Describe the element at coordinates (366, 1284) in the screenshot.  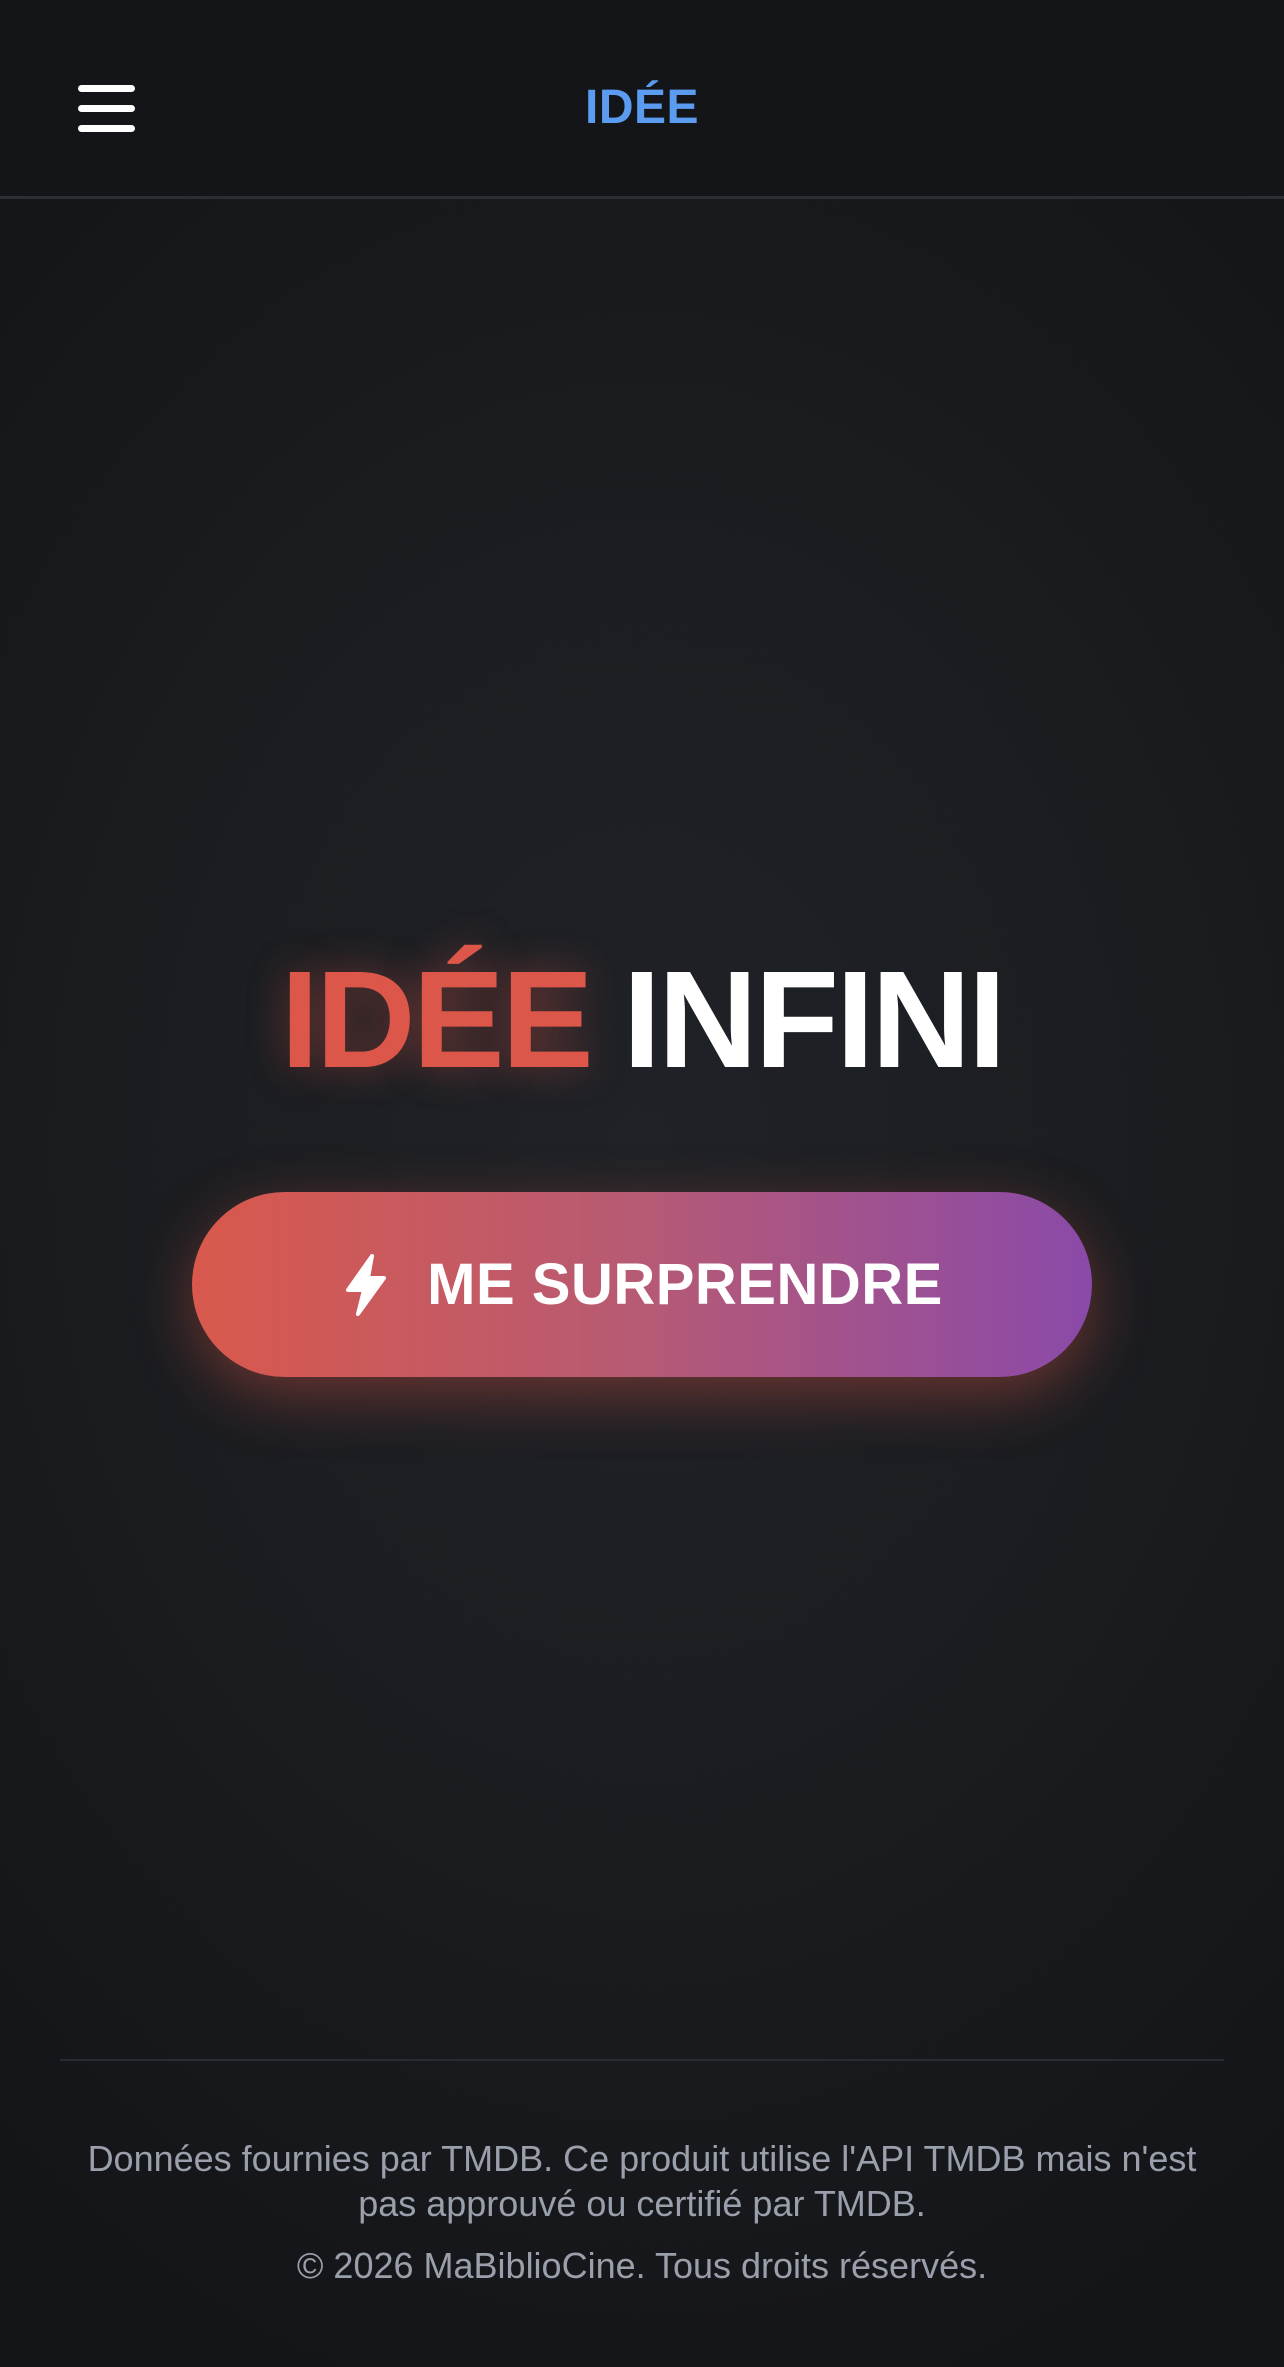
I see `lightning-bolt-icon` at that location.